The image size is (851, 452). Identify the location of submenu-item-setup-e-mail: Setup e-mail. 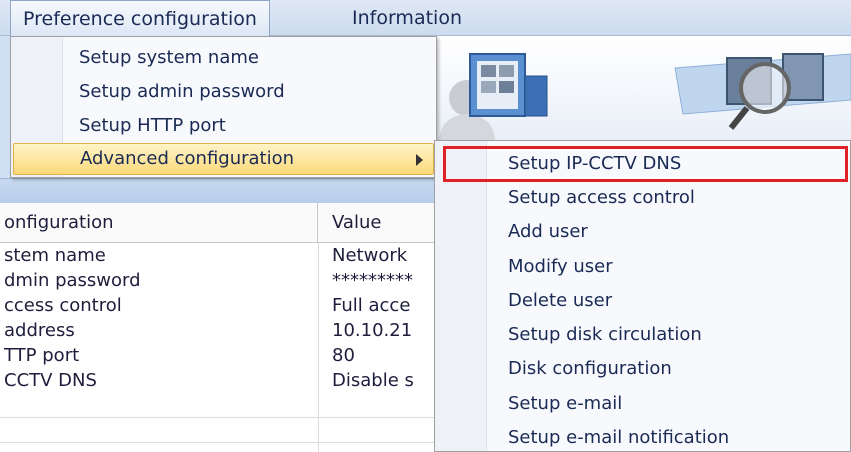
(565, 403).